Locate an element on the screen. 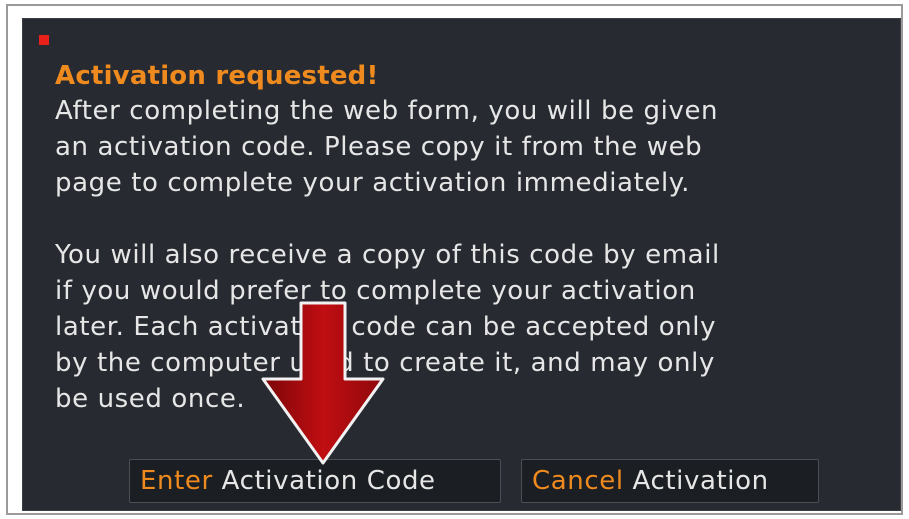  cancel-activation-button: Cancel Activation is located at coordinates (670, 481).